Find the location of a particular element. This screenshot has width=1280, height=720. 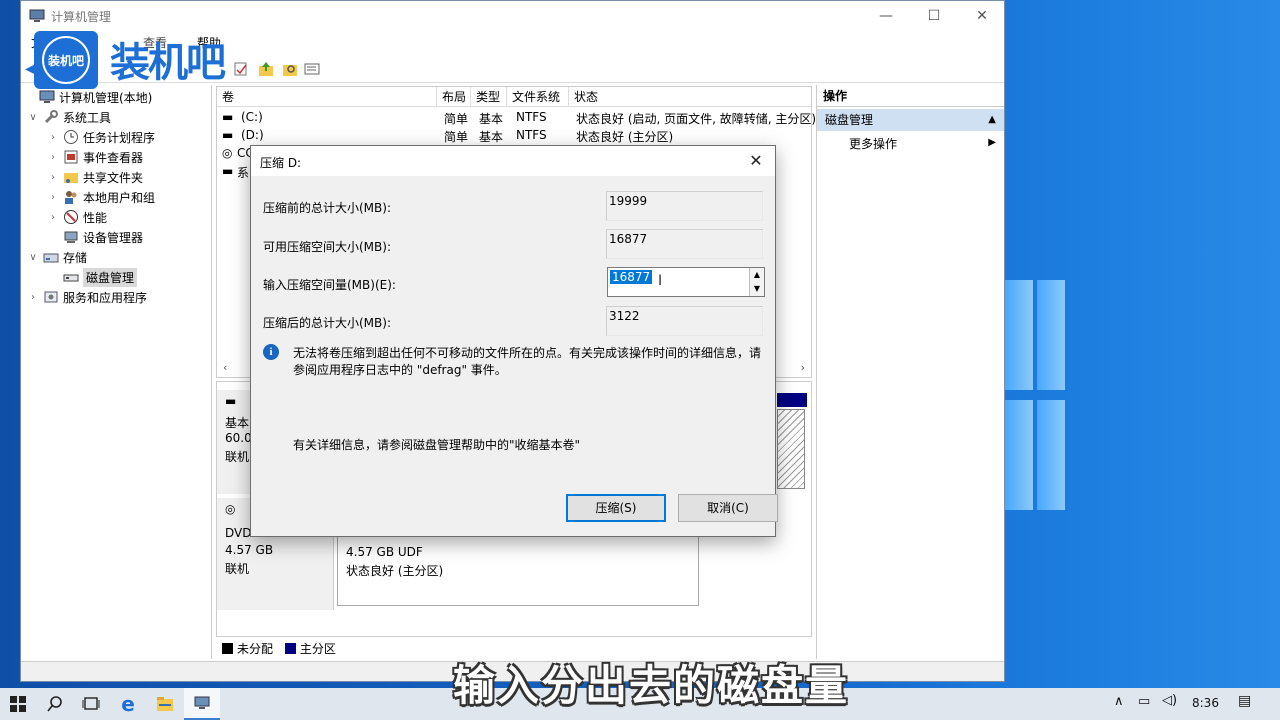

shrink-amount-input: 16877 I ▲ ▼ is located at coordinates (686, 282).